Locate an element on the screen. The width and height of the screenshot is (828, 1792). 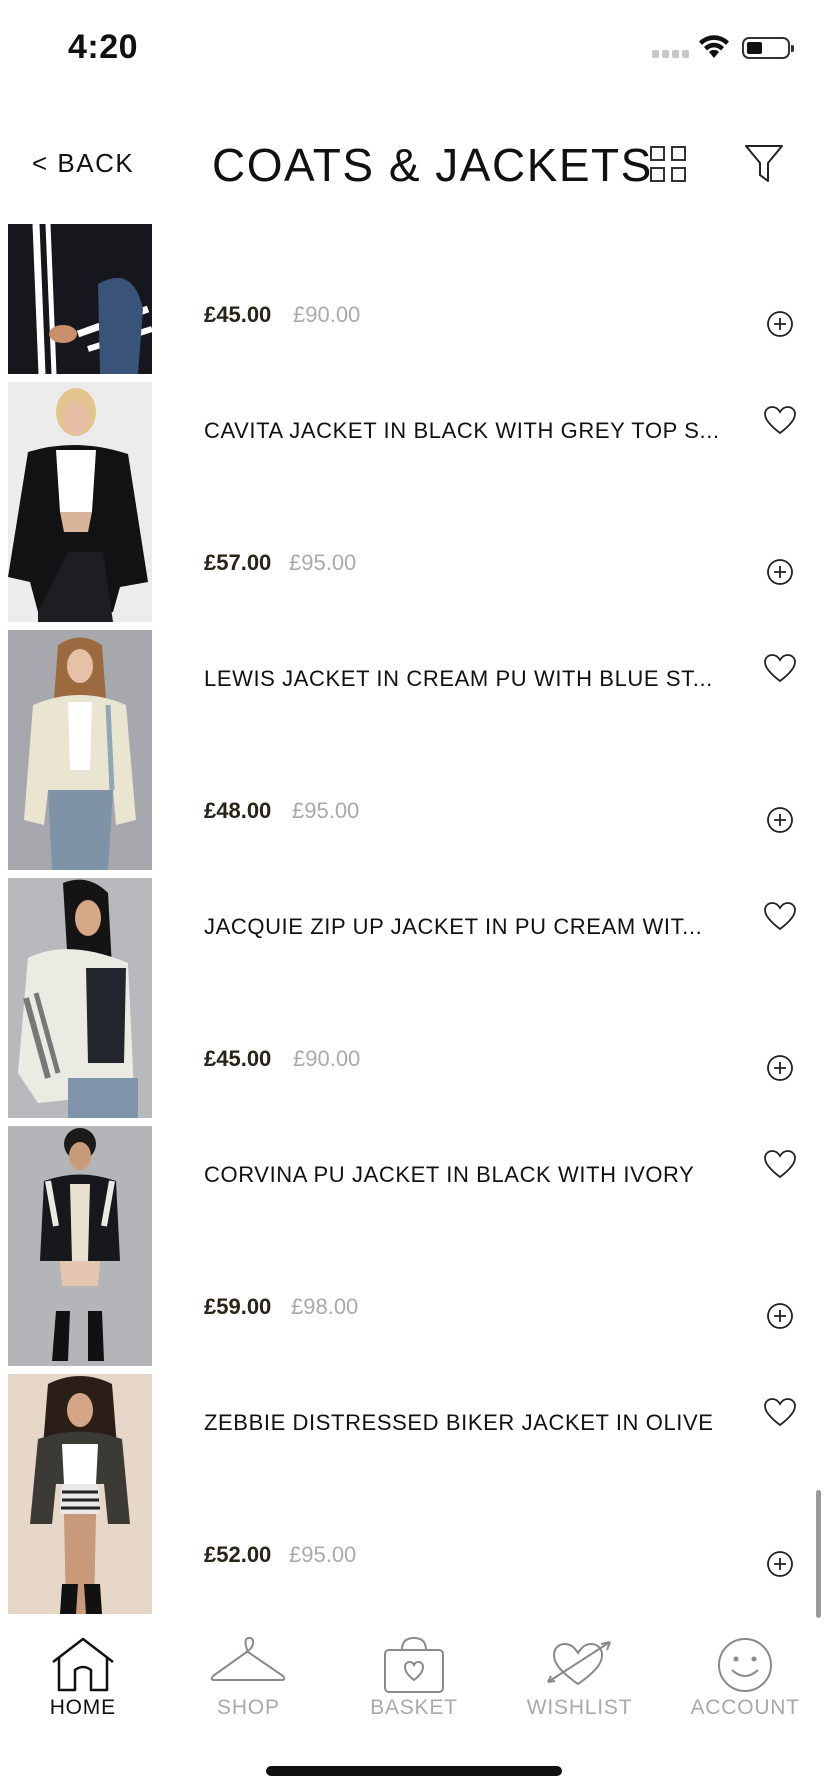
cellular-signal-icon is located at coordinates (670, 54).